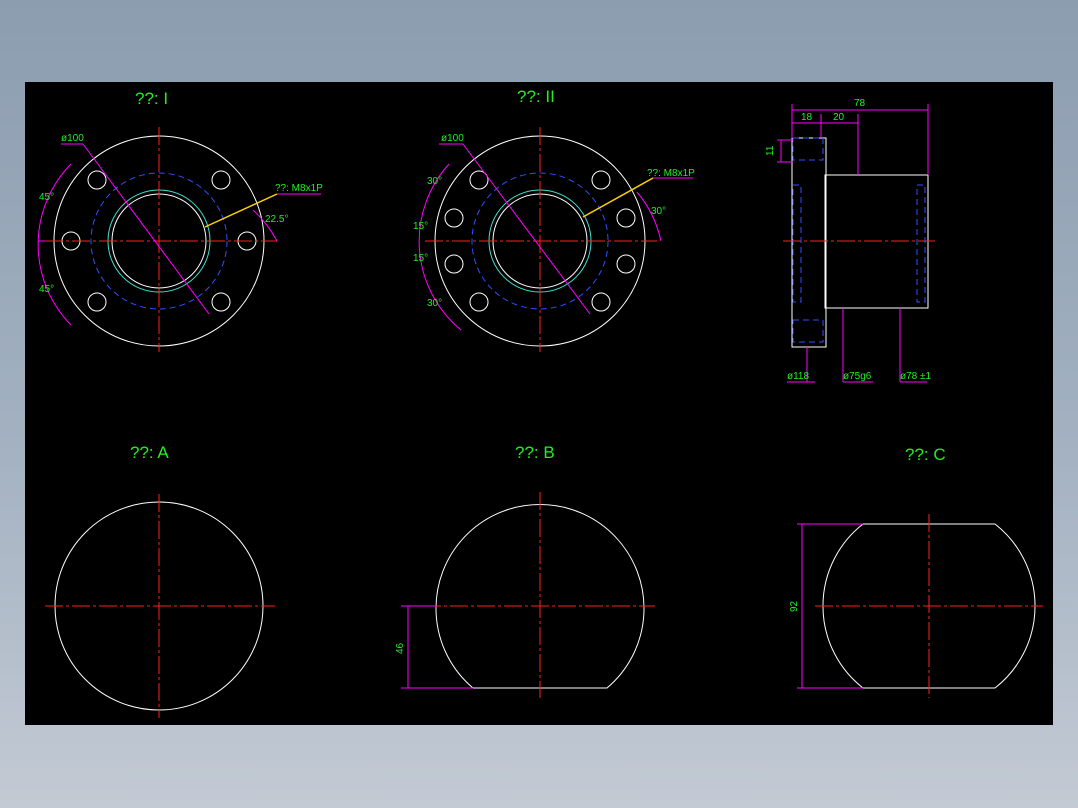 This screenshot has width=1078, height=808. What do you see at coordinates (46, 289) in the screenshot?
I see `angle-label-b: 45°` at bounding box center [46, 289].